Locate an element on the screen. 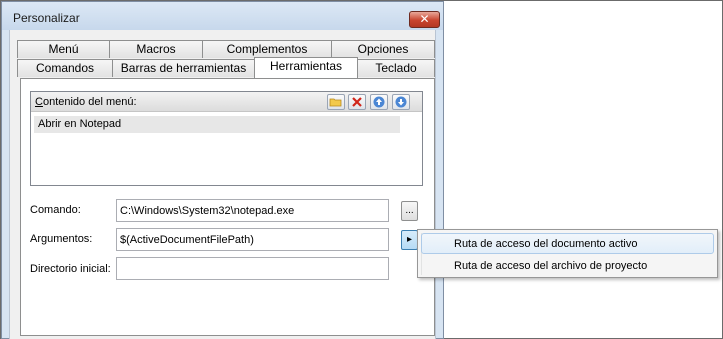 This screenshot has height=339, width=723. delete-button is located at coordinates (357, 102).